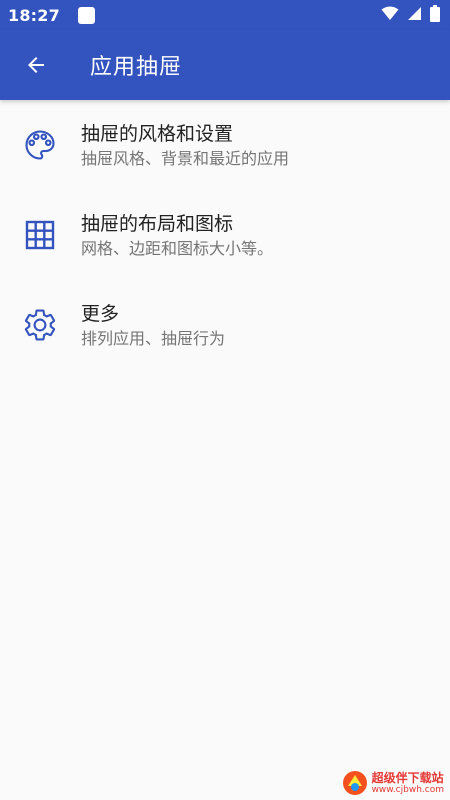 This screenshot has width=450, height=800. What do you see at coordinates (354, 783) in the screenshot?
I see `watermark-logo-icon` at bounding box center [354, 783].